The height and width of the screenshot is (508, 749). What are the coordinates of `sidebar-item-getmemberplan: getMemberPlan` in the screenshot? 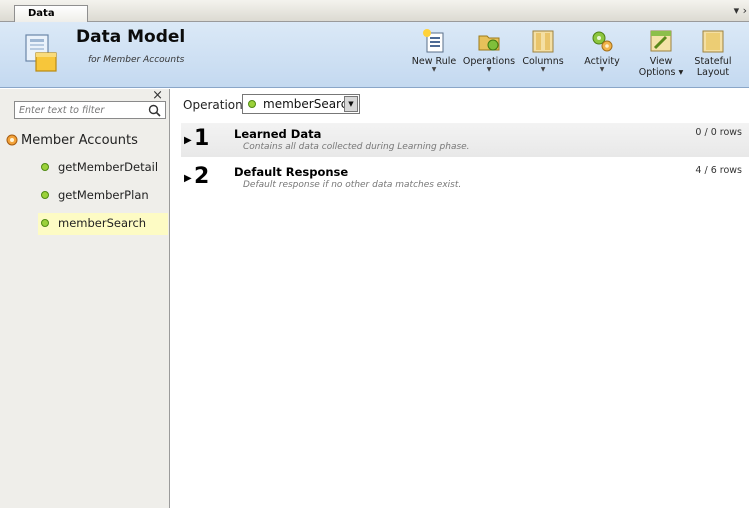 It's located at (103, 196).